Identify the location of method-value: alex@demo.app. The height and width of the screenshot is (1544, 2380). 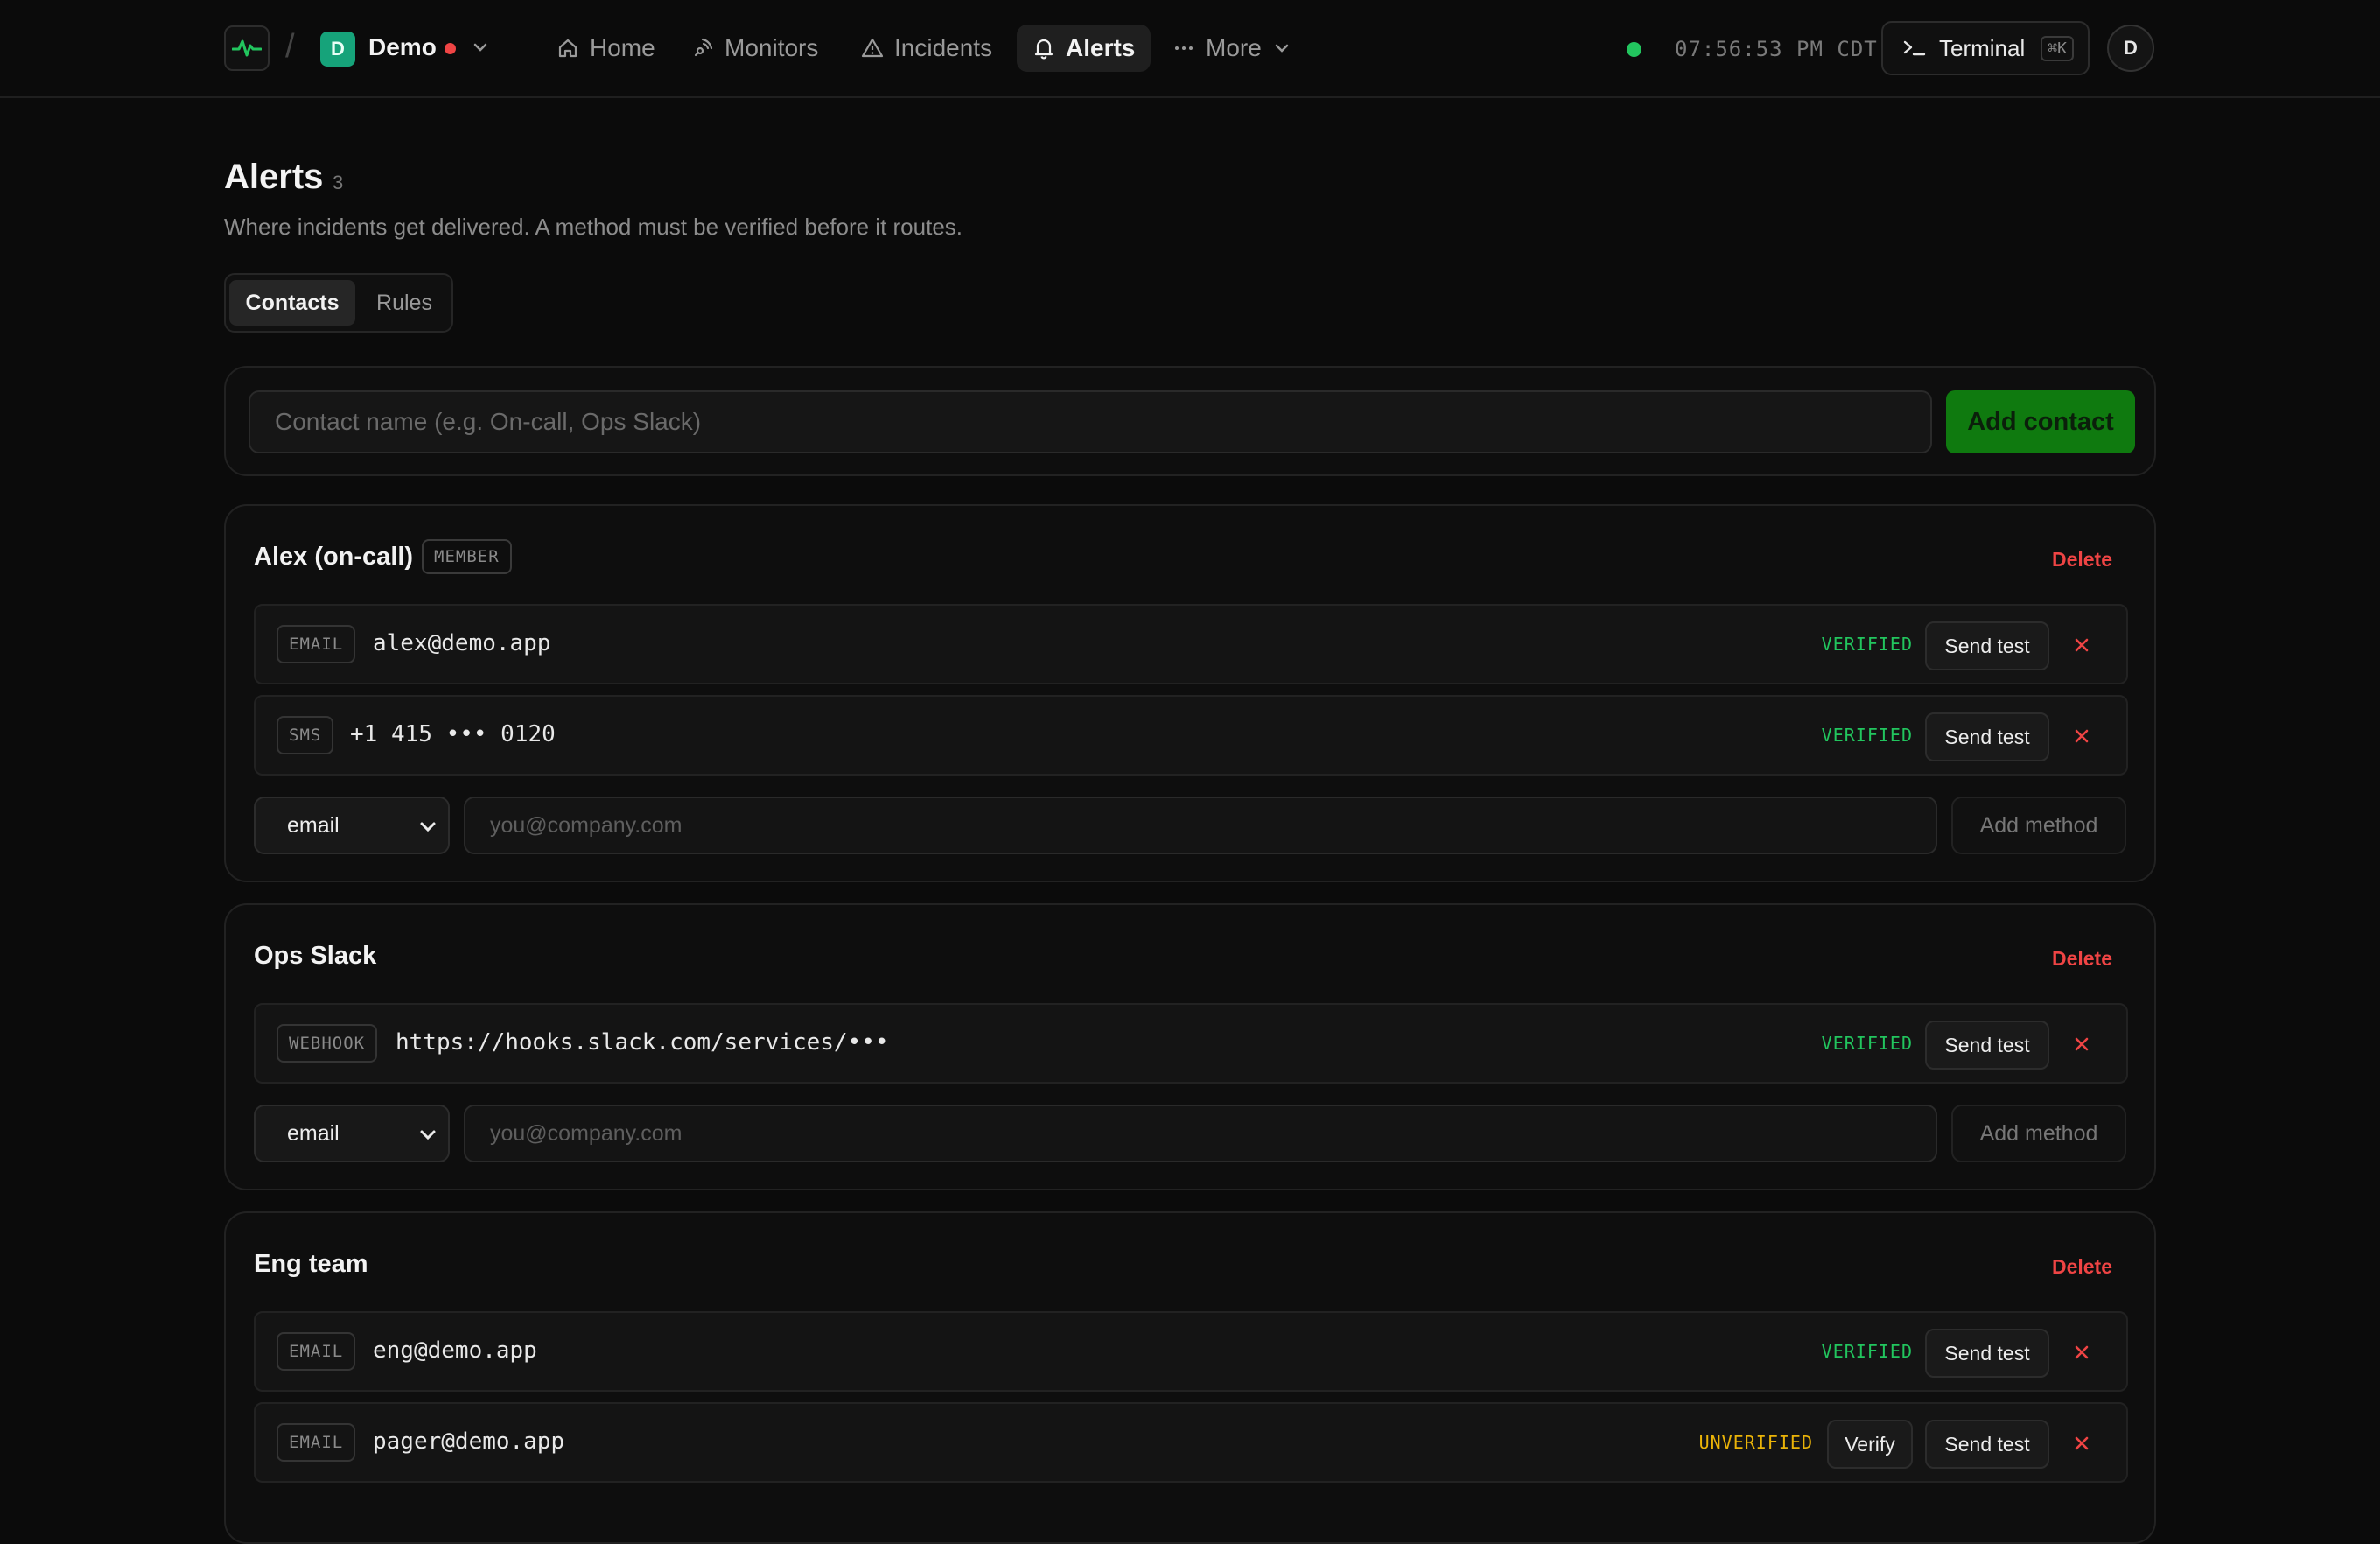
(462, 643).